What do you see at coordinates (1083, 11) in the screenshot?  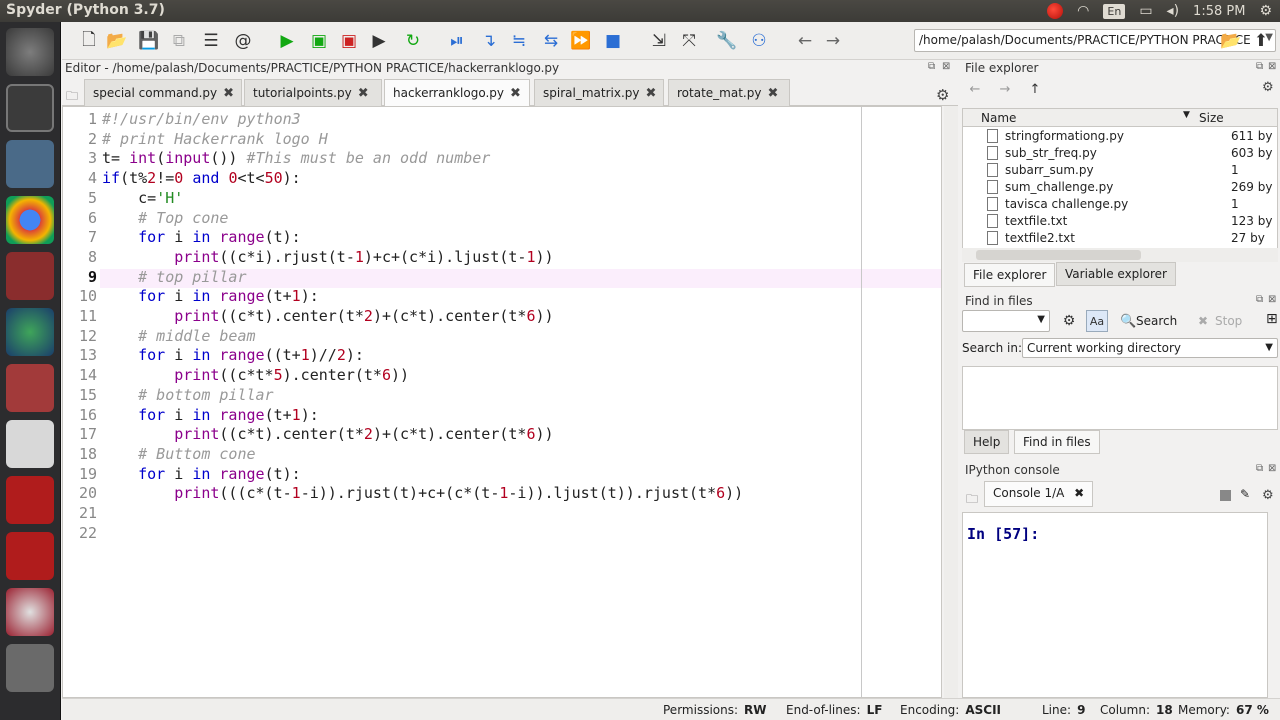 I see `wifi-icon: ◠` at bounding box center [1083, 11].